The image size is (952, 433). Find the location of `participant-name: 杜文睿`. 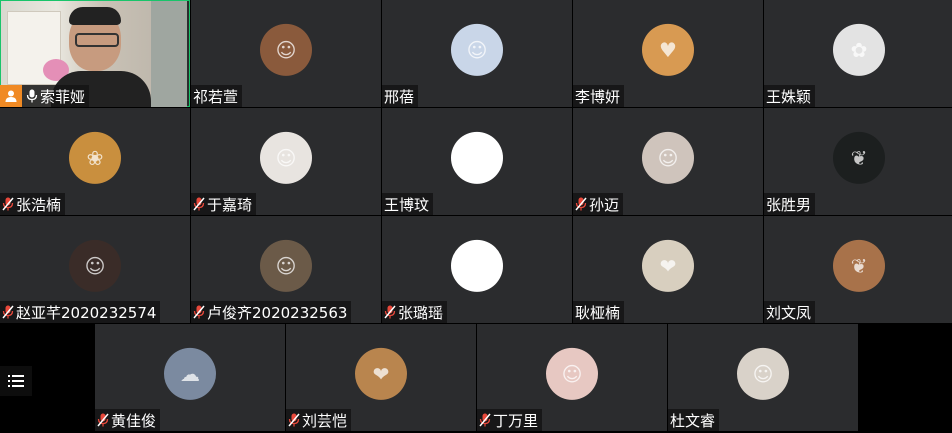

participant-name: 杜文睿 is located at coordinates (693, 420).